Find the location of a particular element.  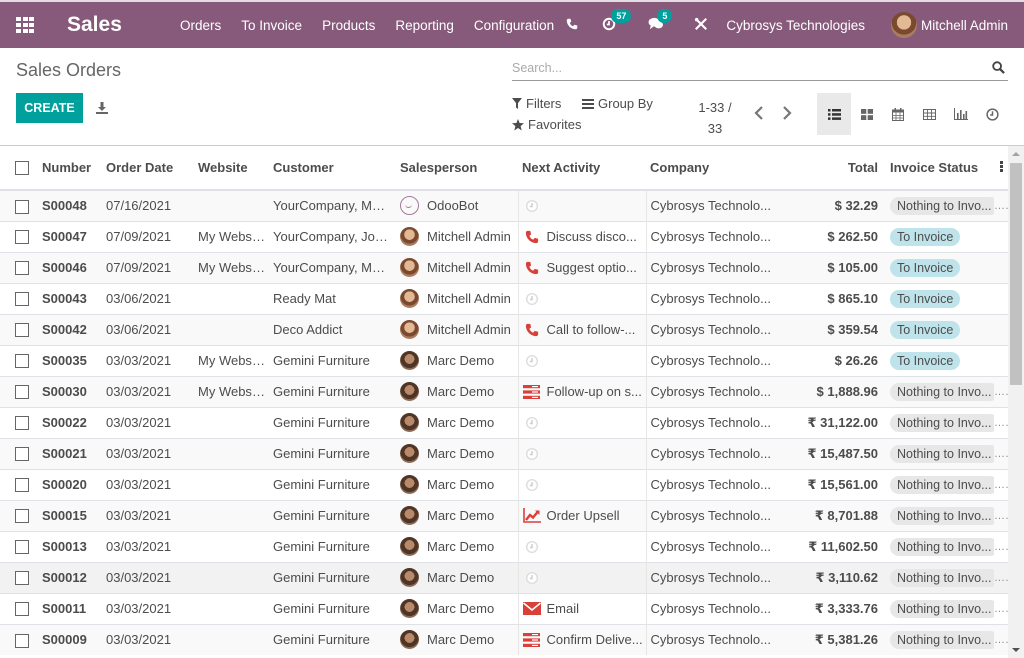

kanban-view-button is located at coordinates (867, 114).